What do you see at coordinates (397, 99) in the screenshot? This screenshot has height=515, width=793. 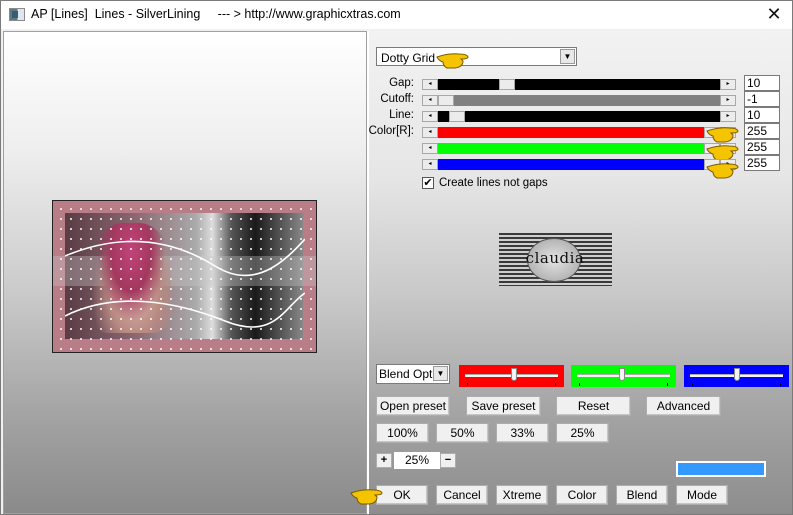 I see `param-label: Cutoff:` at bounding box center [397, 99].